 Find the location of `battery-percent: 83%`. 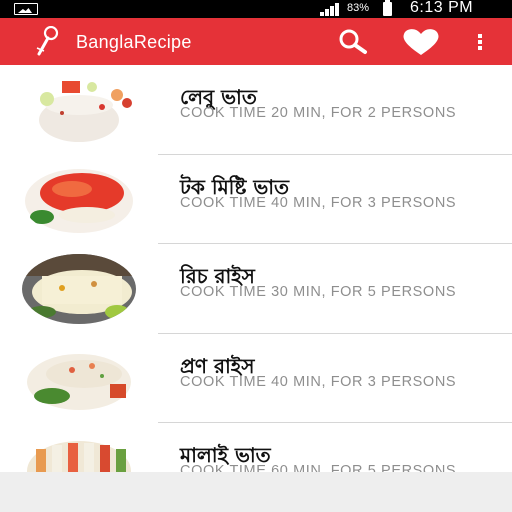

battery-percent: 83% is located at coordinates (358, 8).